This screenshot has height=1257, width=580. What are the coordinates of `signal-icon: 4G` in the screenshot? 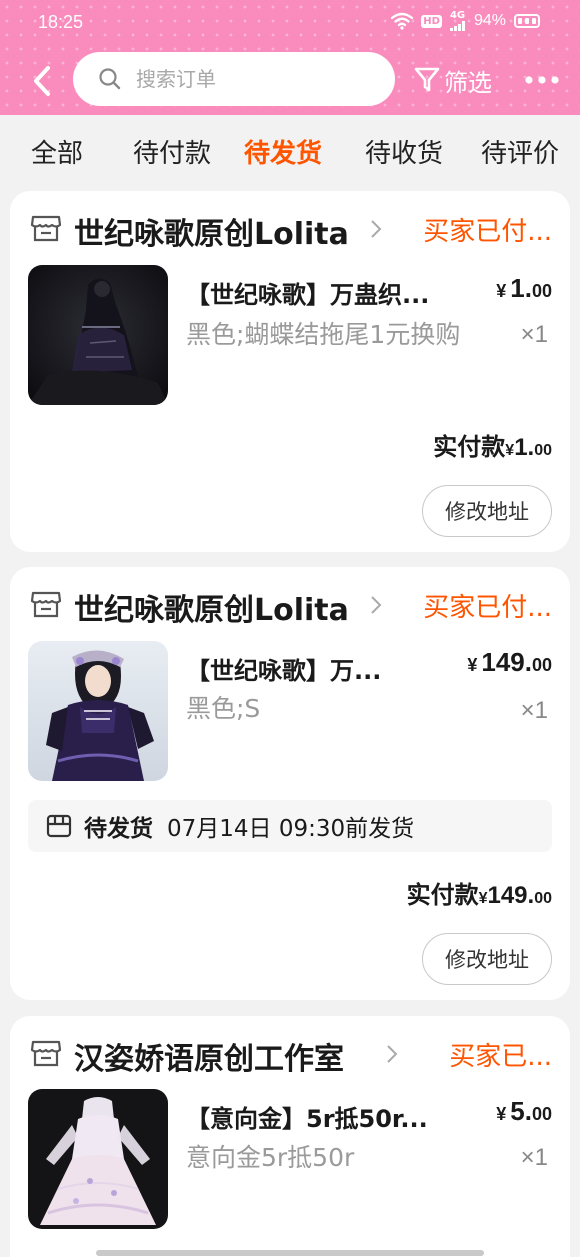 It's located at (457, 20).